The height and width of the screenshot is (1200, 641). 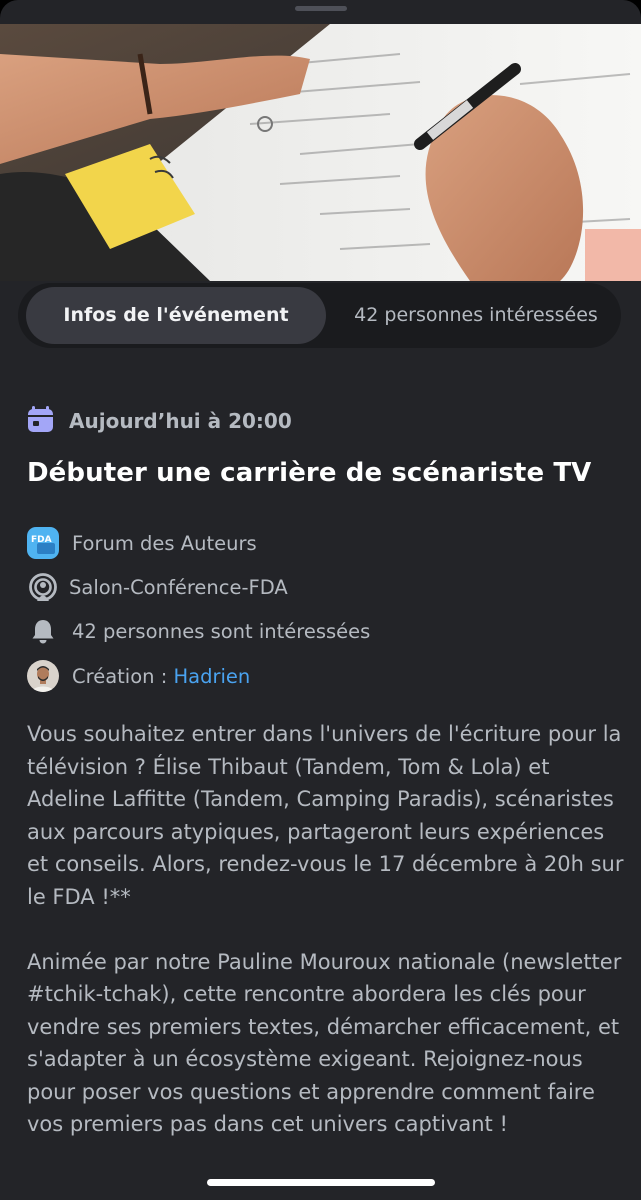 I want to click on home-indicator, so click(x=320, y=1182).